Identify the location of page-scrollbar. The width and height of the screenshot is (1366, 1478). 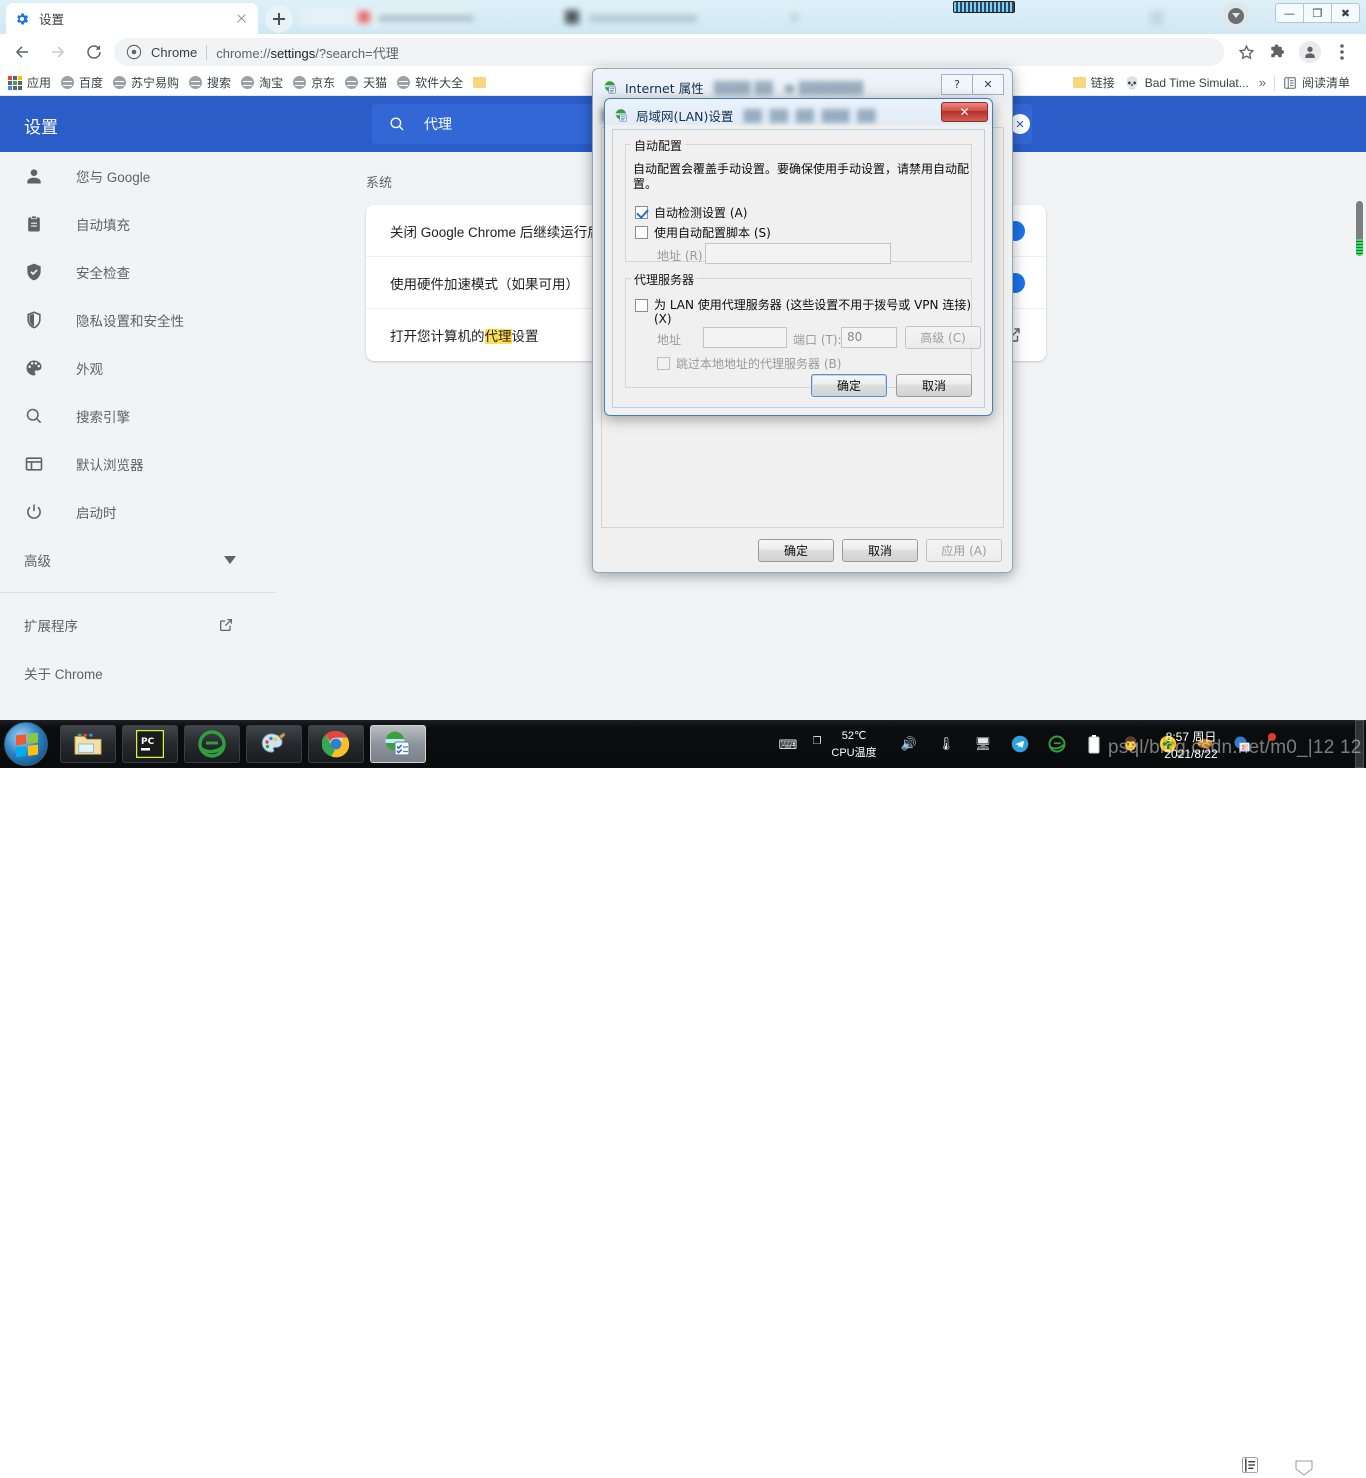
(1359, 228).